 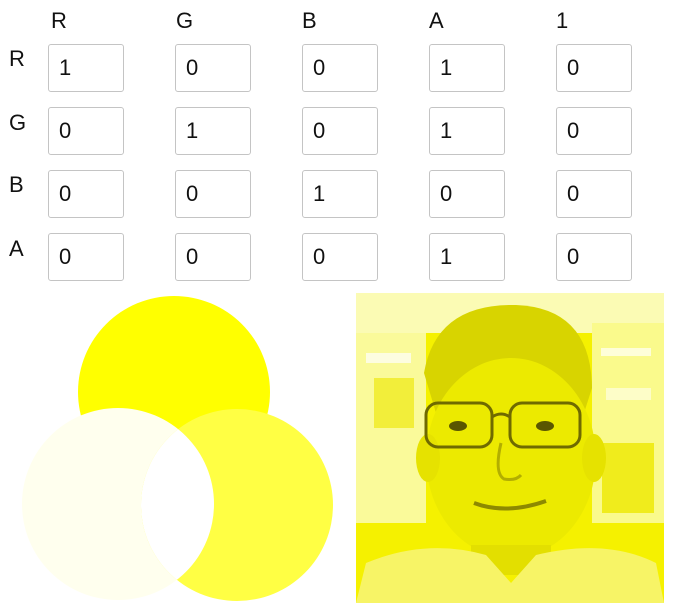 What do you see at coordinates (594, 257) in the screenshot?
I see `matrix-cell-a-offset` at bounding box center [594, 257].